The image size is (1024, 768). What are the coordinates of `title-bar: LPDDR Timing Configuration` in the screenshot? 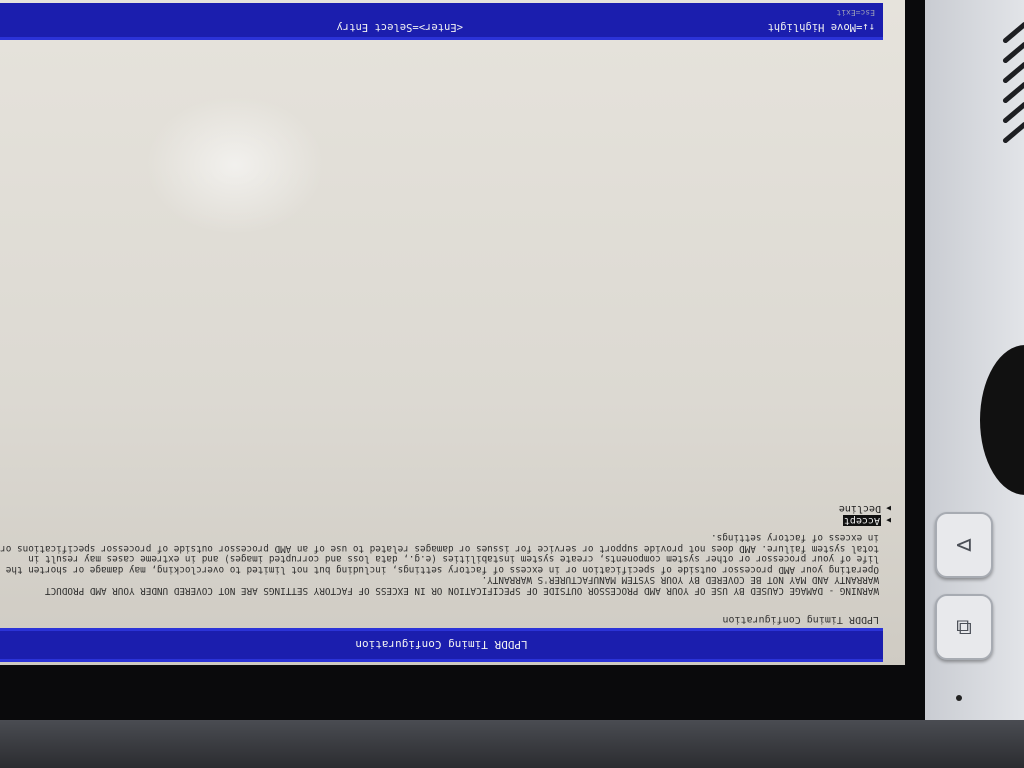 It's located at (441, 645).